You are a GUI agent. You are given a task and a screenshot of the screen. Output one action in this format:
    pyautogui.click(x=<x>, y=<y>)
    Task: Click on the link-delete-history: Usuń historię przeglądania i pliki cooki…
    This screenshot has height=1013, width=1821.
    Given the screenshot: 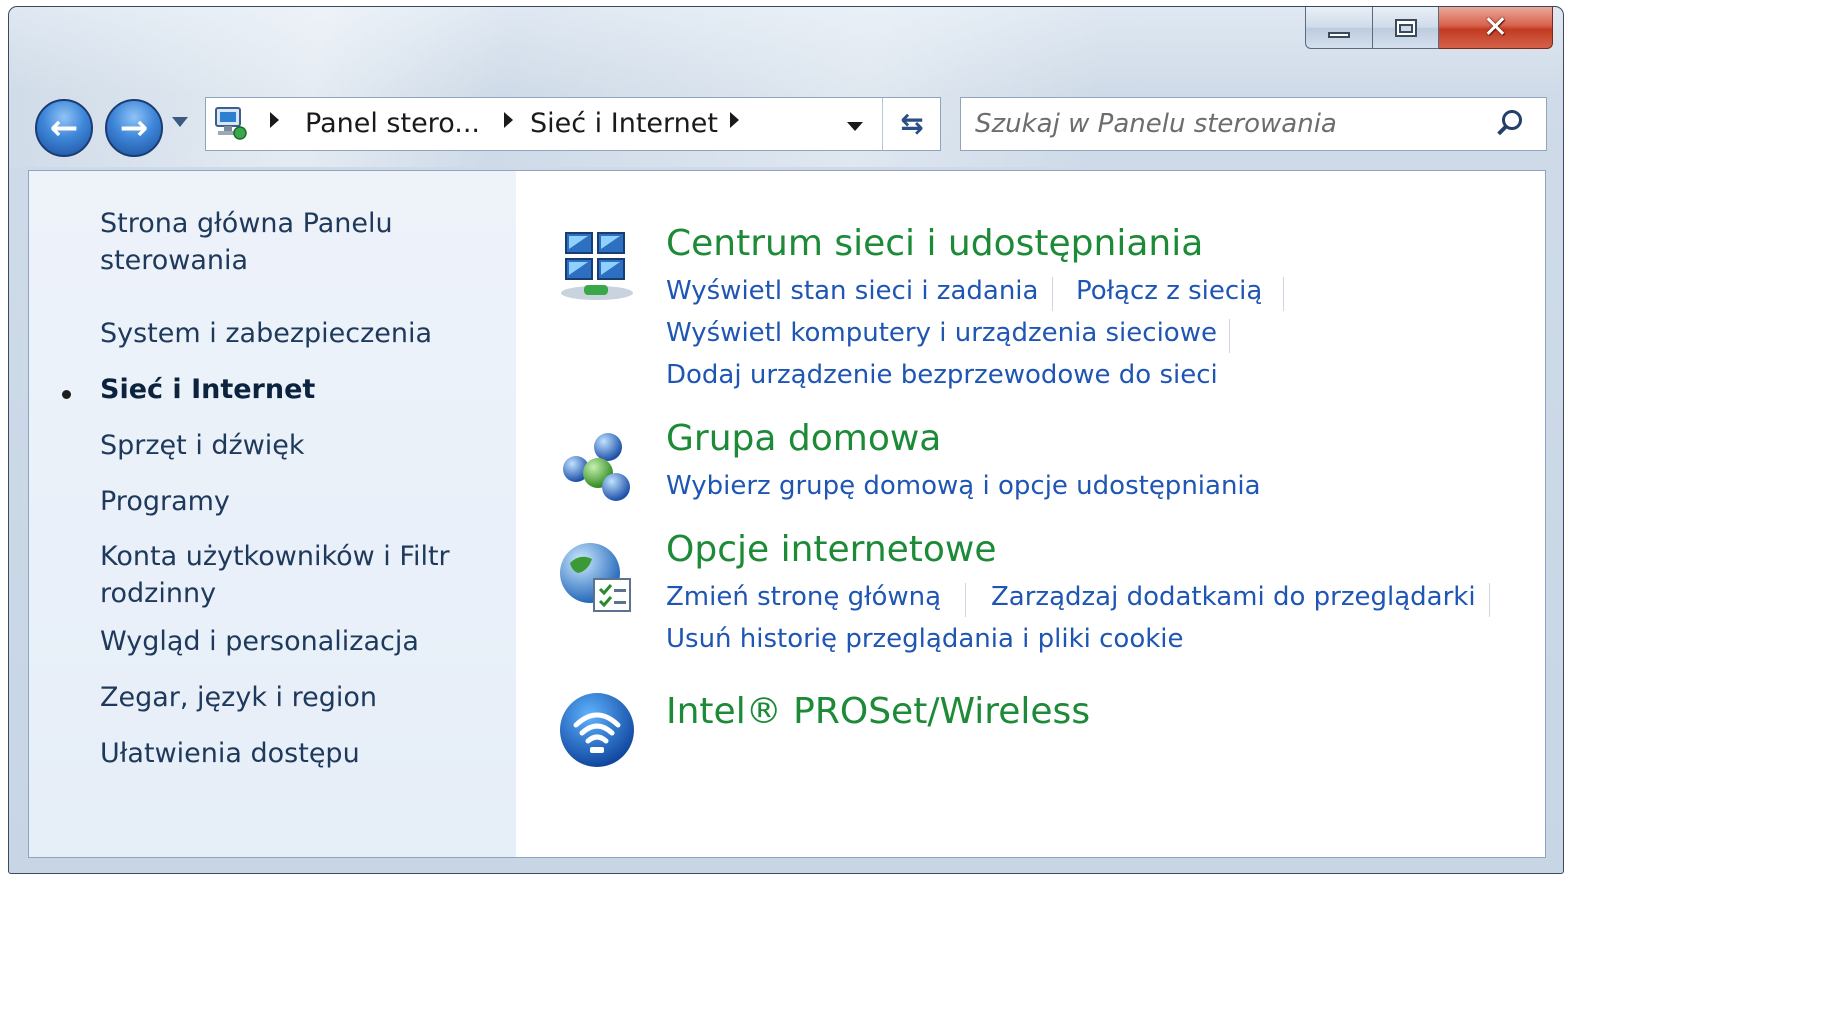 What is the action you would take?
    pyautogui.click(x=925, y=639)
    